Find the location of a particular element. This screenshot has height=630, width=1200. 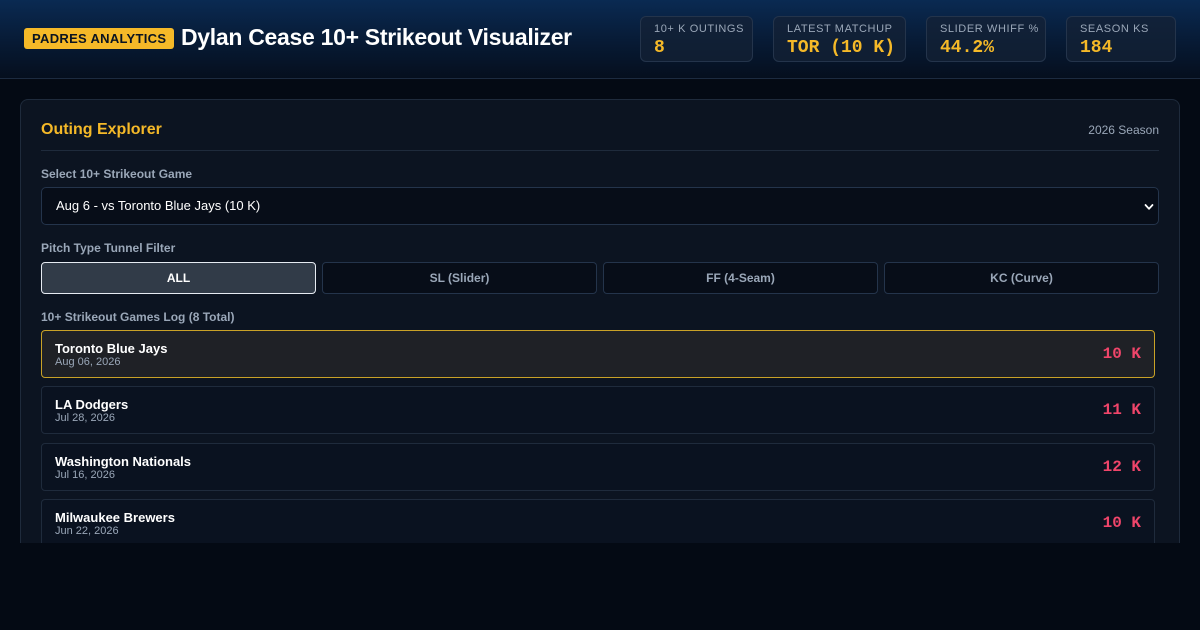

filter-tab-slider: SL (Slider) is located at coordinates (459, 278).